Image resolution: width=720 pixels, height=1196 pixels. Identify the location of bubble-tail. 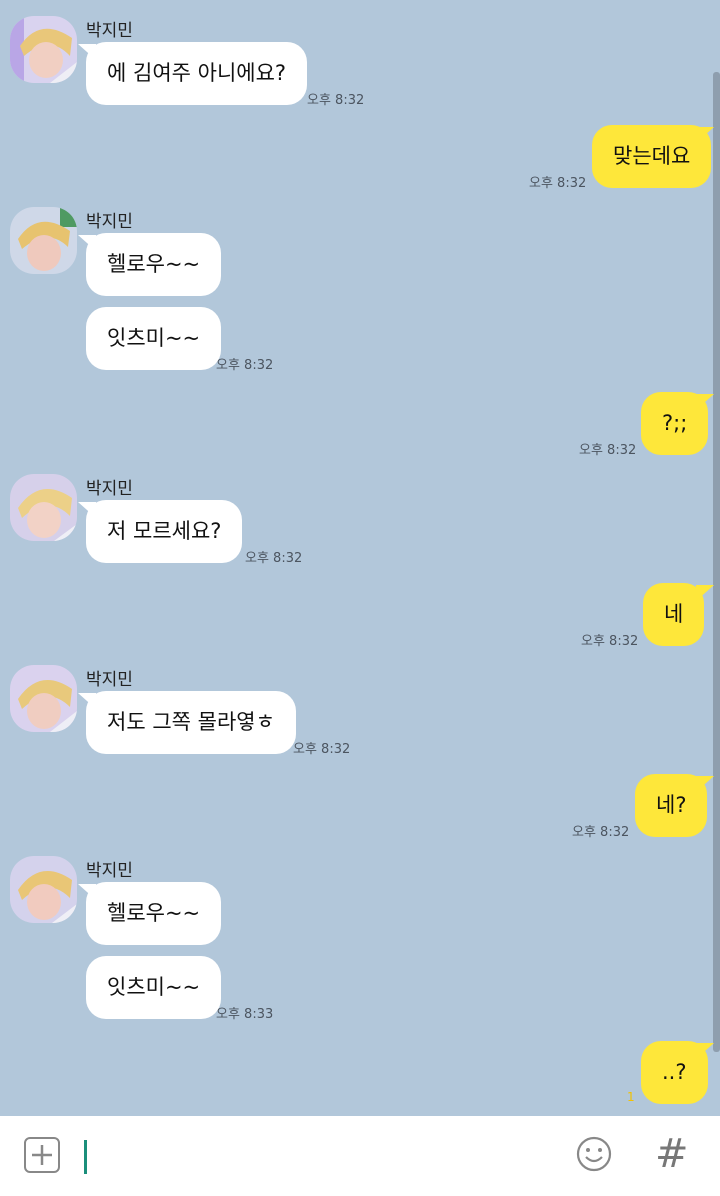
(705, 593).